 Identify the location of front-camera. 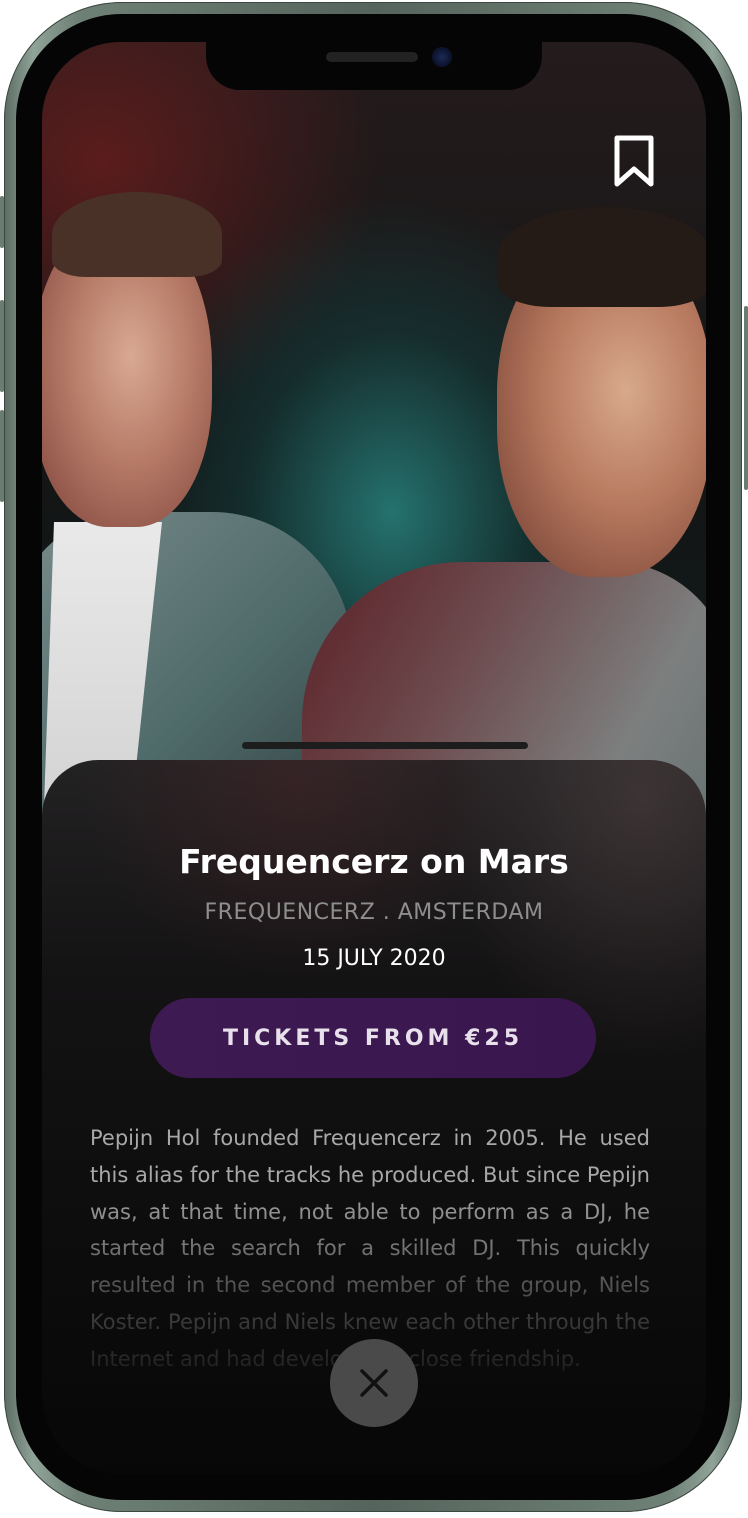
(442, 57).